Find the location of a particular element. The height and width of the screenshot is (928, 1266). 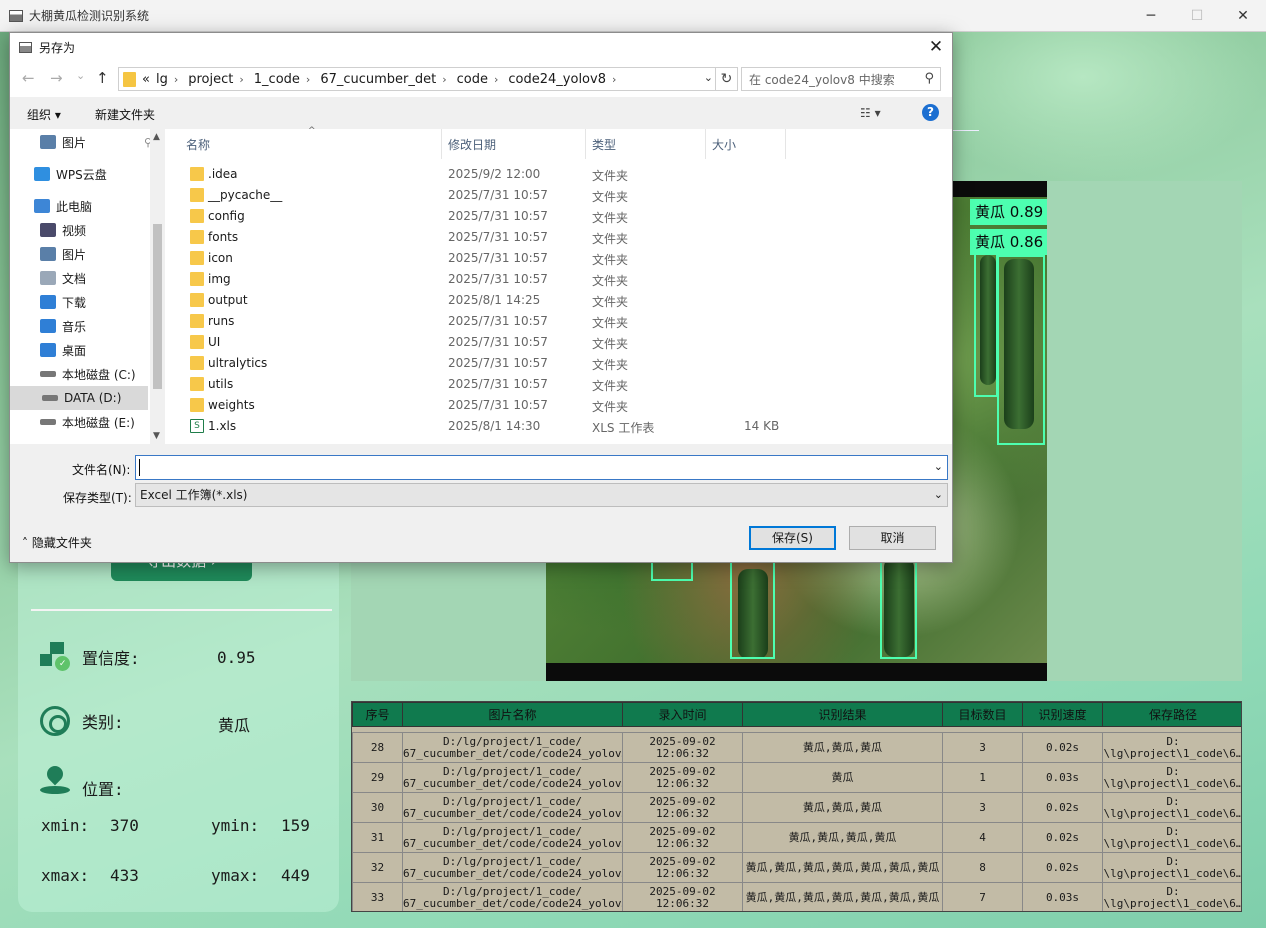

search-icon: ⚲ is located at coordinates (929, 78).